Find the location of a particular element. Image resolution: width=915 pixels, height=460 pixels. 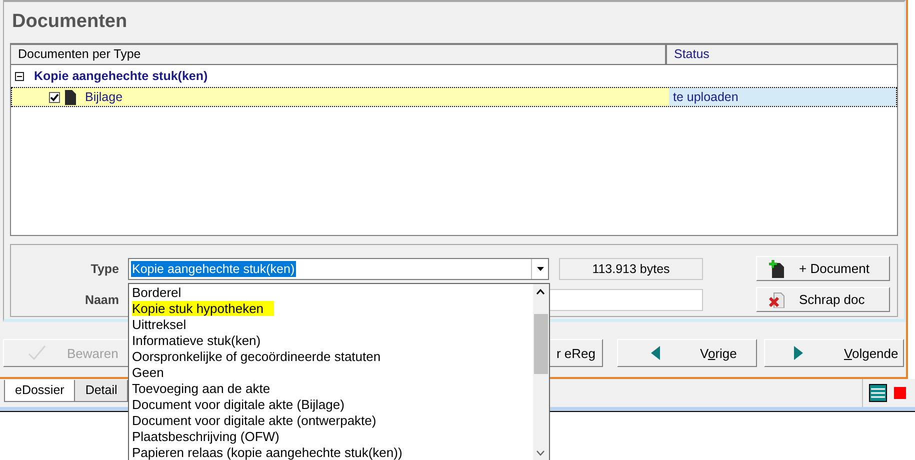

left-arrow-icon is located at coordinates (655, 353).